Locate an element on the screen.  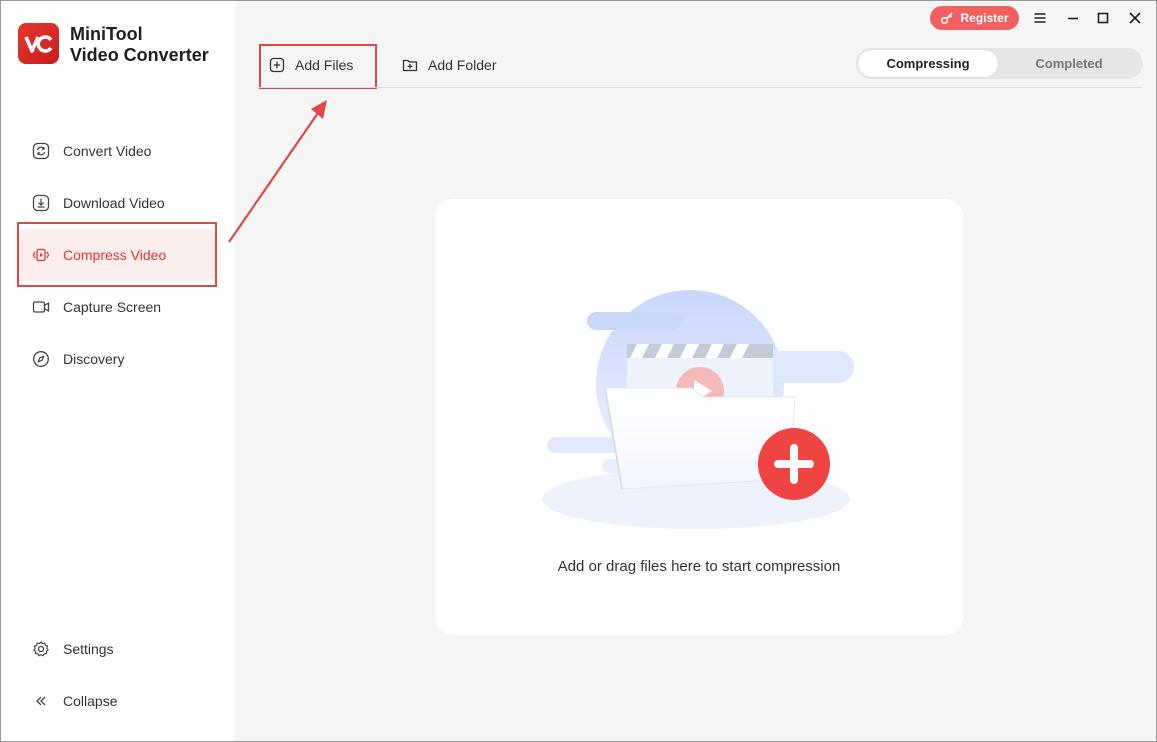
maximize-button is located at coordinates (1103, 18).